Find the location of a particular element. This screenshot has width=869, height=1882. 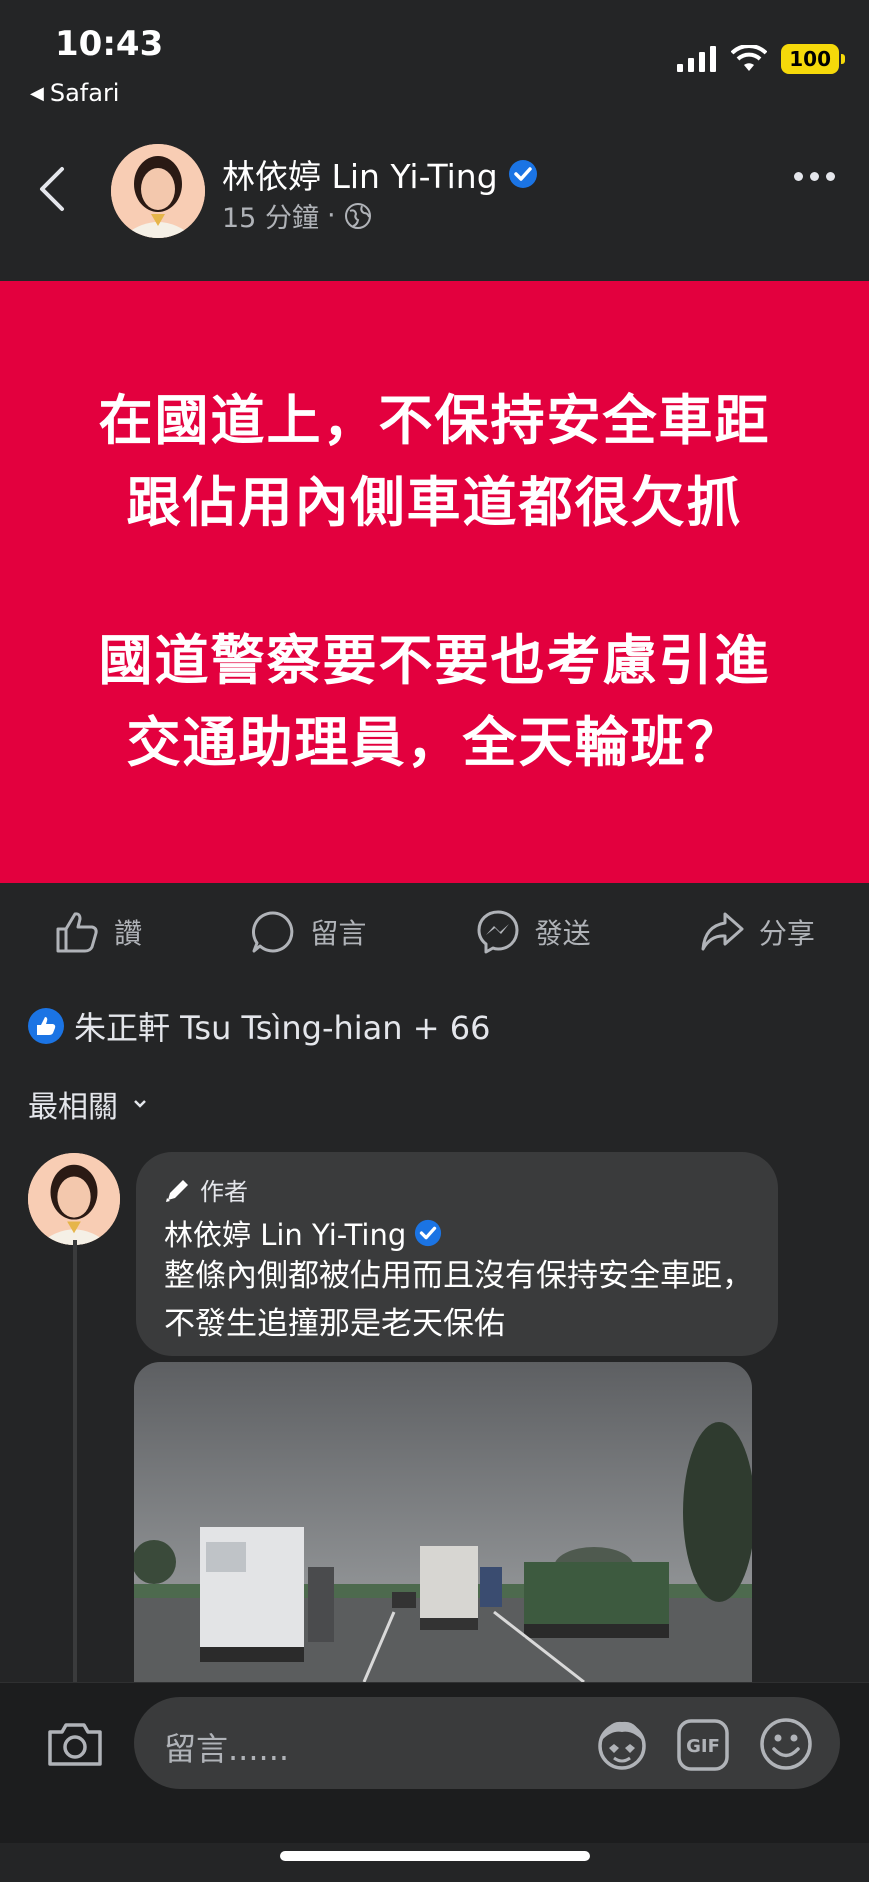

comment-video is located at coordinates (443, 1522).